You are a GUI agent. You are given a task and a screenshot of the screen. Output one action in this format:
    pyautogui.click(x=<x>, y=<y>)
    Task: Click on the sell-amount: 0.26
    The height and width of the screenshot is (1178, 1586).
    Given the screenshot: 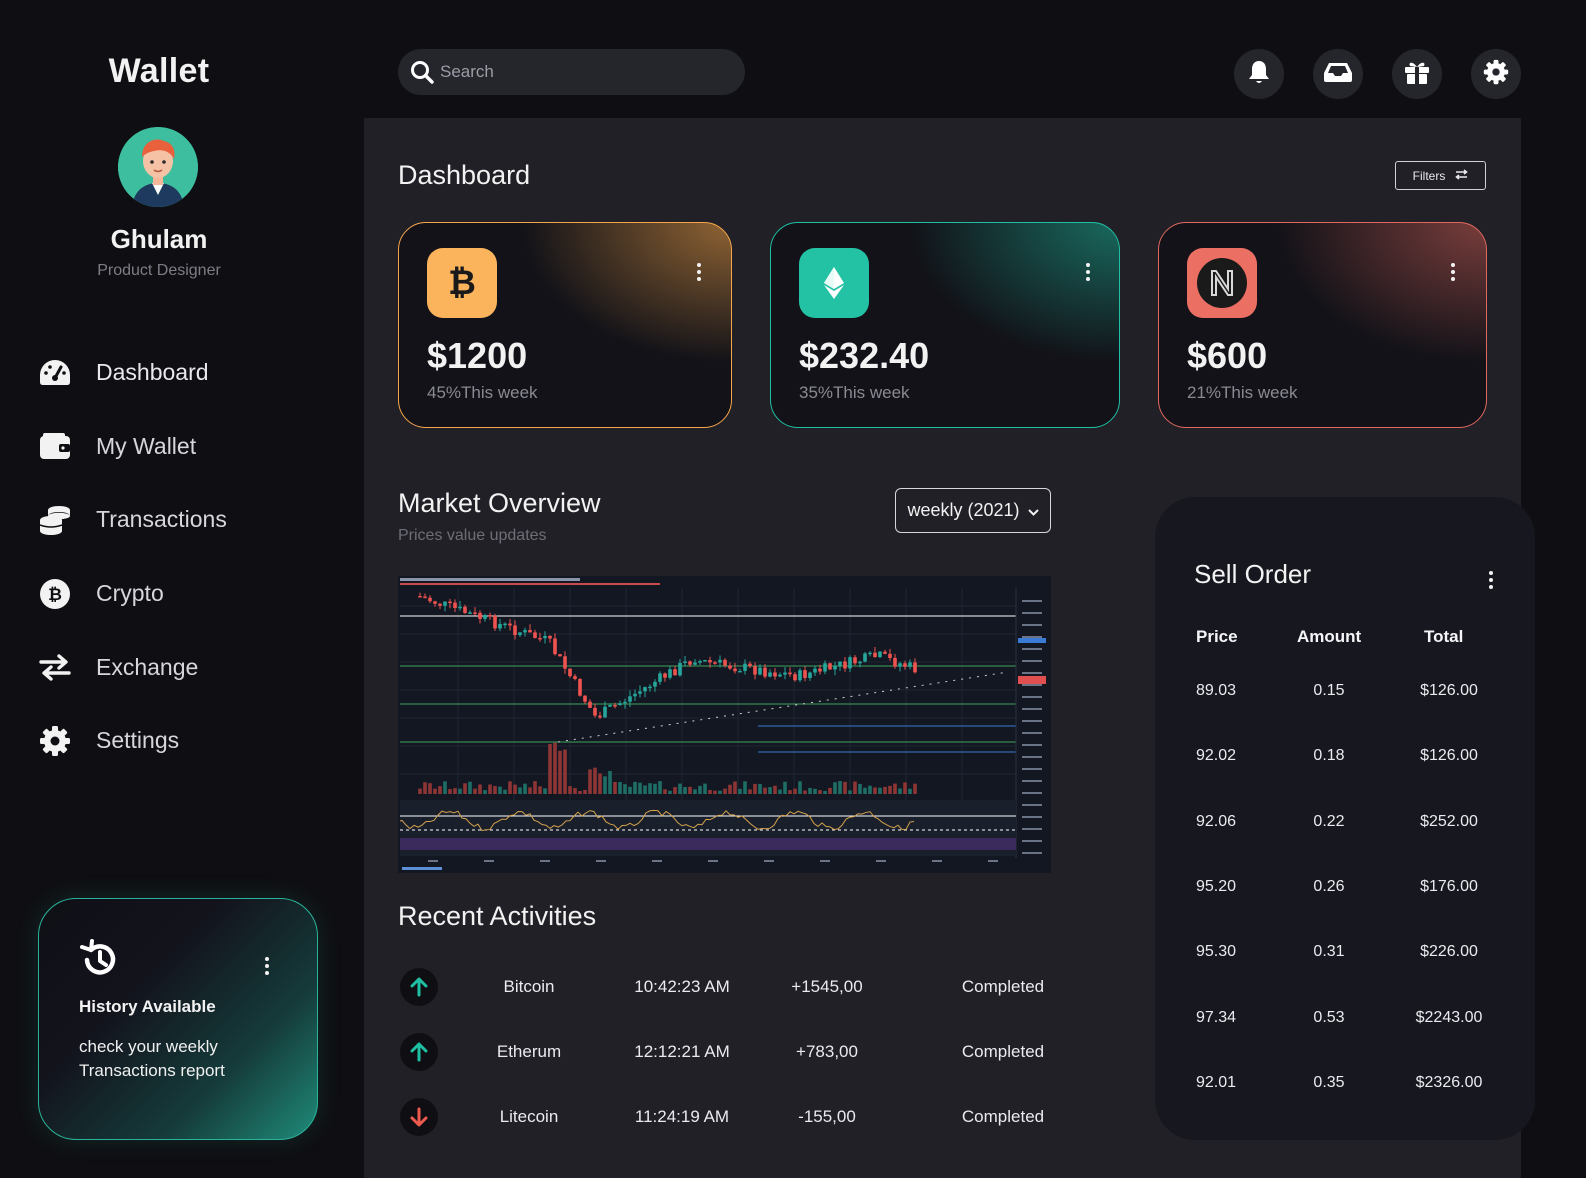 What is the action you would take?
    pyautogui.click(x=1329, y=886)
    